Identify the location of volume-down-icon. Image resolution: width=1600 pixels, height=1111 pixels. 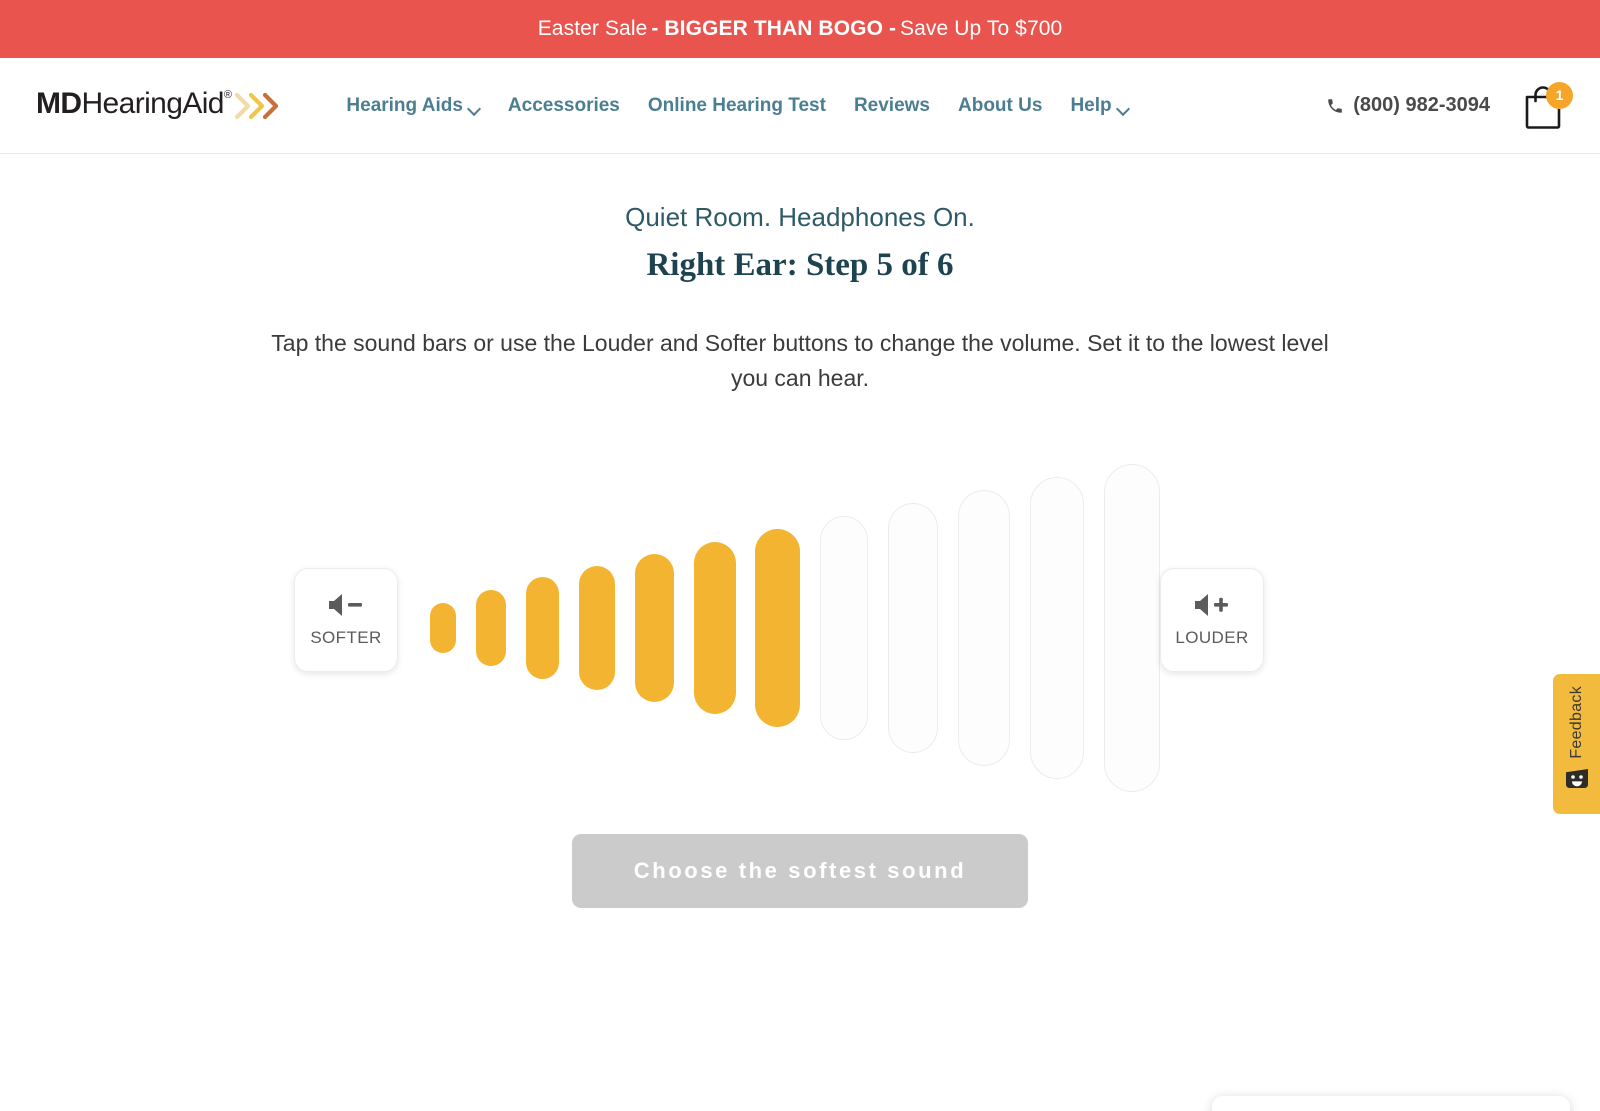
(345, 605).